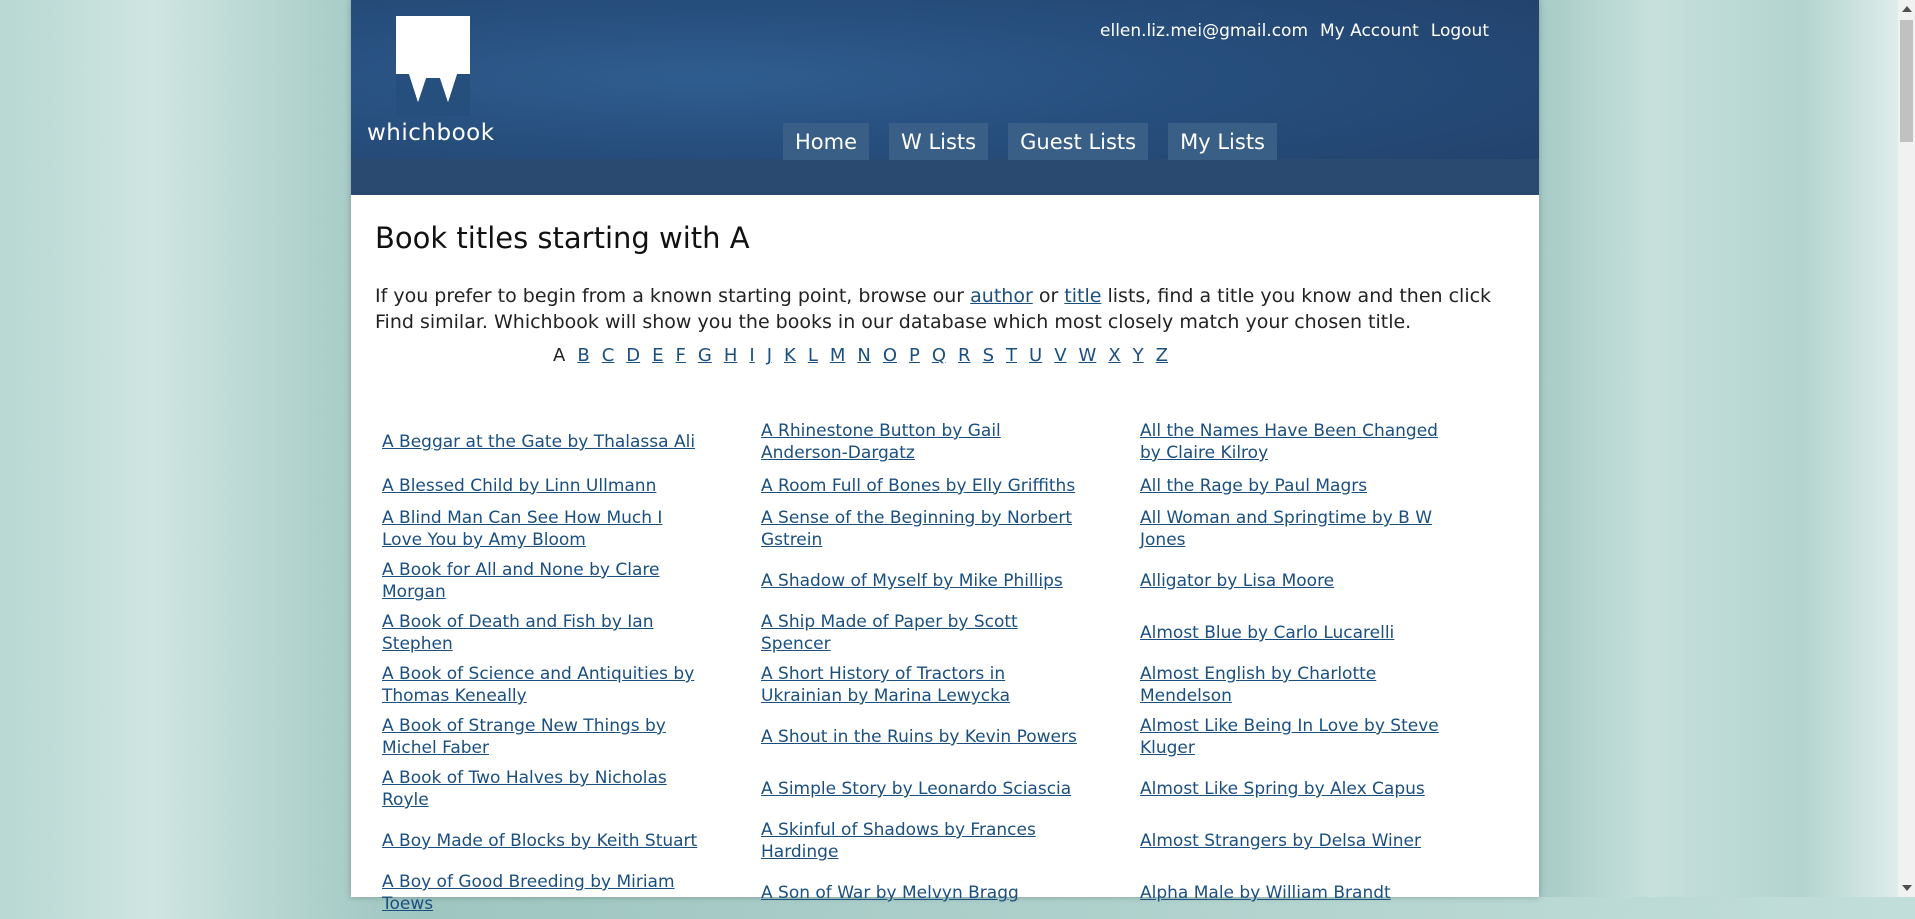 This screenshot has width=1915, height=919. What do you see at coordinates (790, 355) in the screenshot?
I see `alpha-letter-link: K` at bounding box center [790, 355].